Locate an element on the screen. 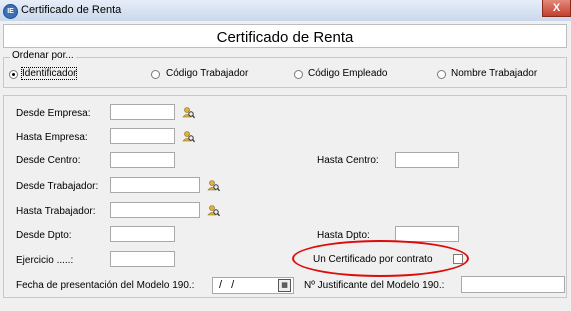 The width and height of the screenshot is (571, 311). desde-centro-input is located at coordinates (142, 160).